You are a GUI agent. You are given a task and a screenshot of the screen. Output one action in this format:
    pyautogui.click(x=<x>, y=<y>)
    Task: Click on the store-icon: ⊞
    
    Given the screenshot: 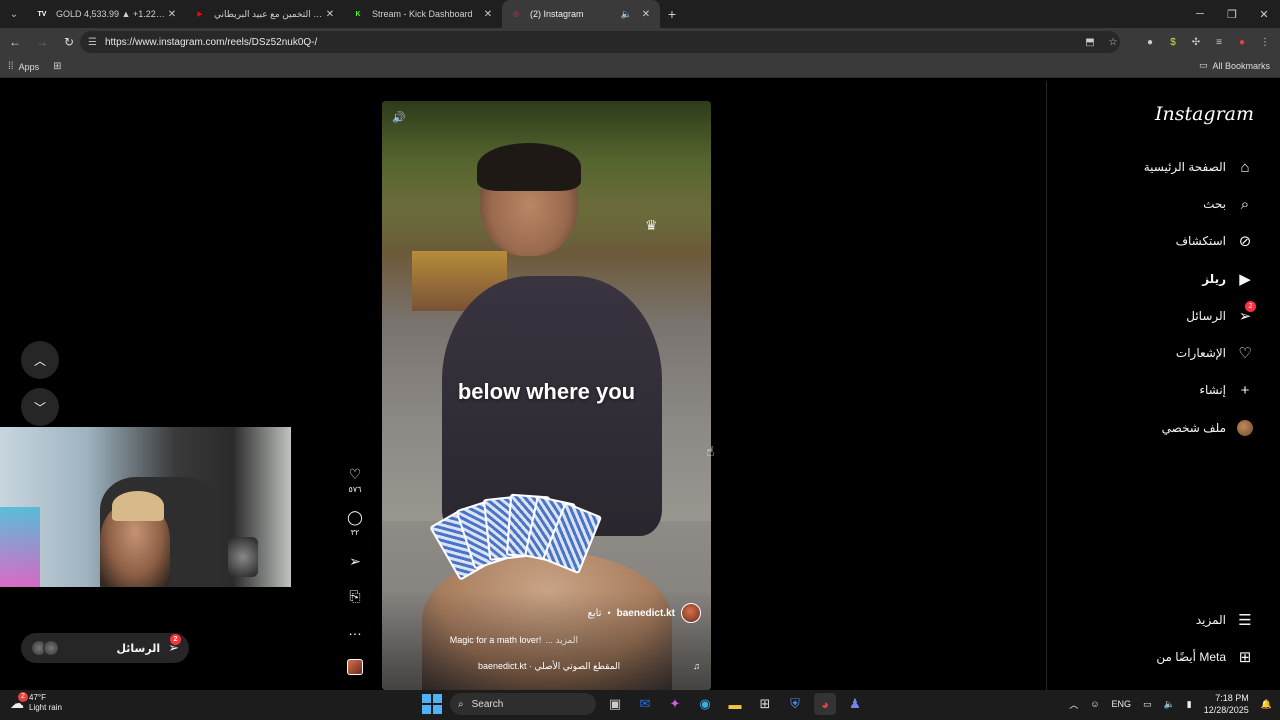 What is the action you would take?
    pyautogui.click(x=765, y=704)
    